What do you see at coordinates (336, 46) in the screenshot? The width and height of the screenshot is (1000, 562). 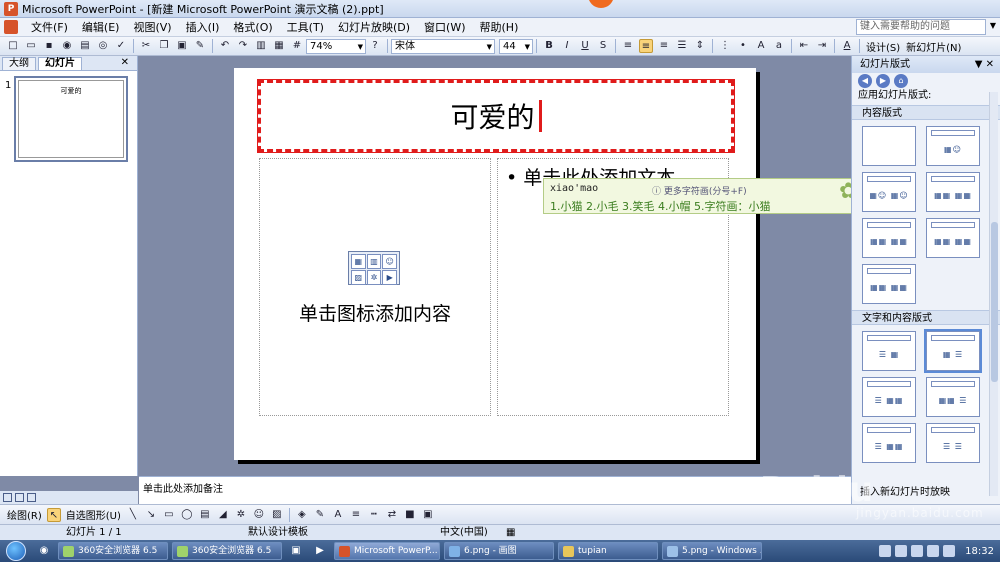 I see `zoom-select: 74% ▼` at bounding box center [336, 46].